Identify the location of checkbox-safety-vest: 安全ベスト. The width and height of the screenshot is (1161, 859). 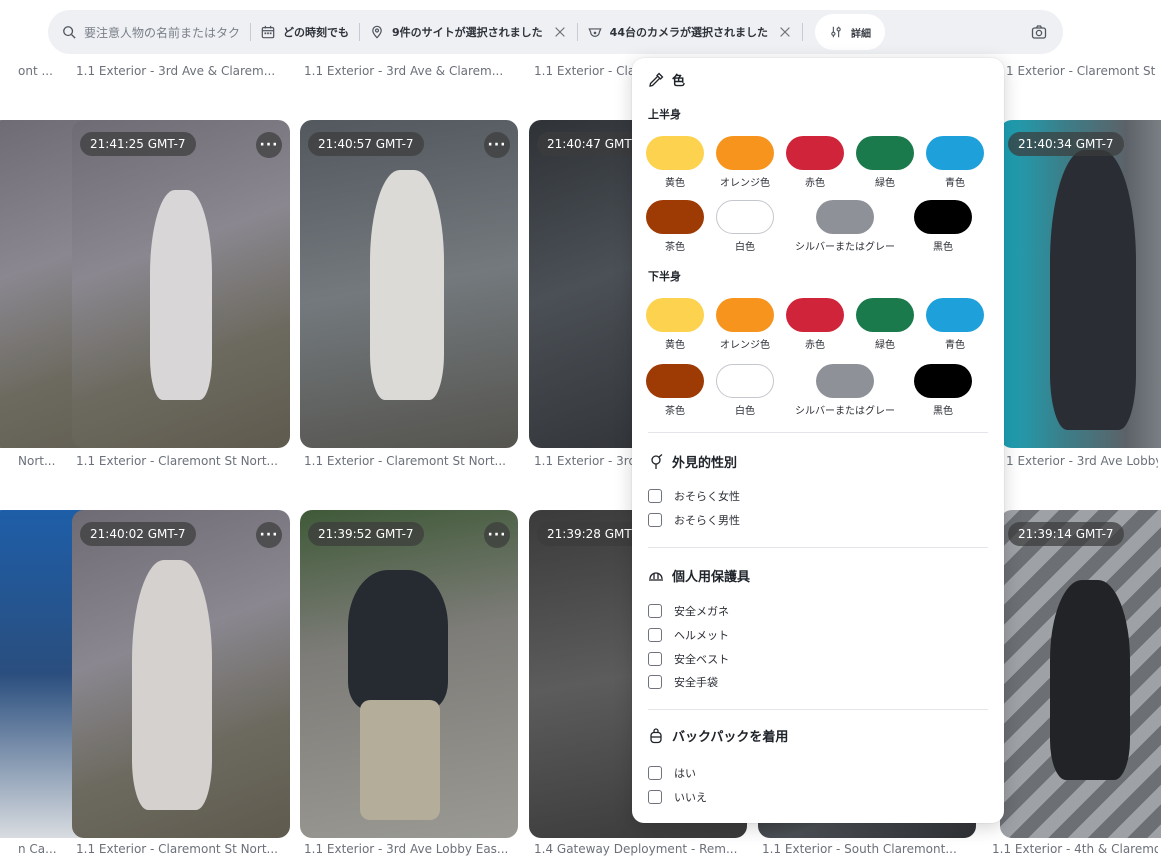
(688, 659).